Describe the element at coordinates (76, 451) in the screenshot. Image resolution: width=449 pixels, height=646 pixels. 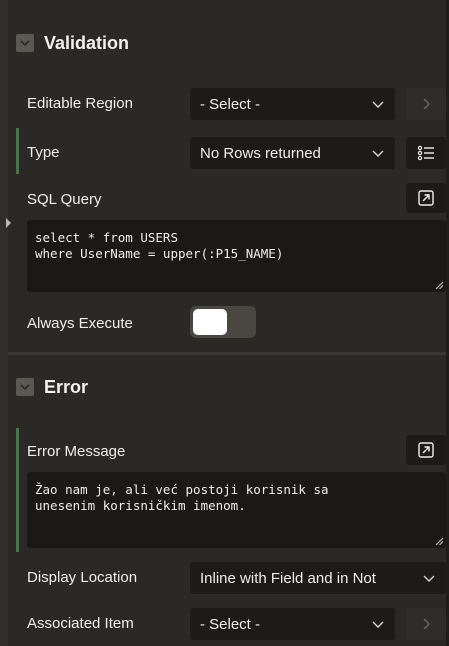
I see `error-message-label: Error Message` at that location.